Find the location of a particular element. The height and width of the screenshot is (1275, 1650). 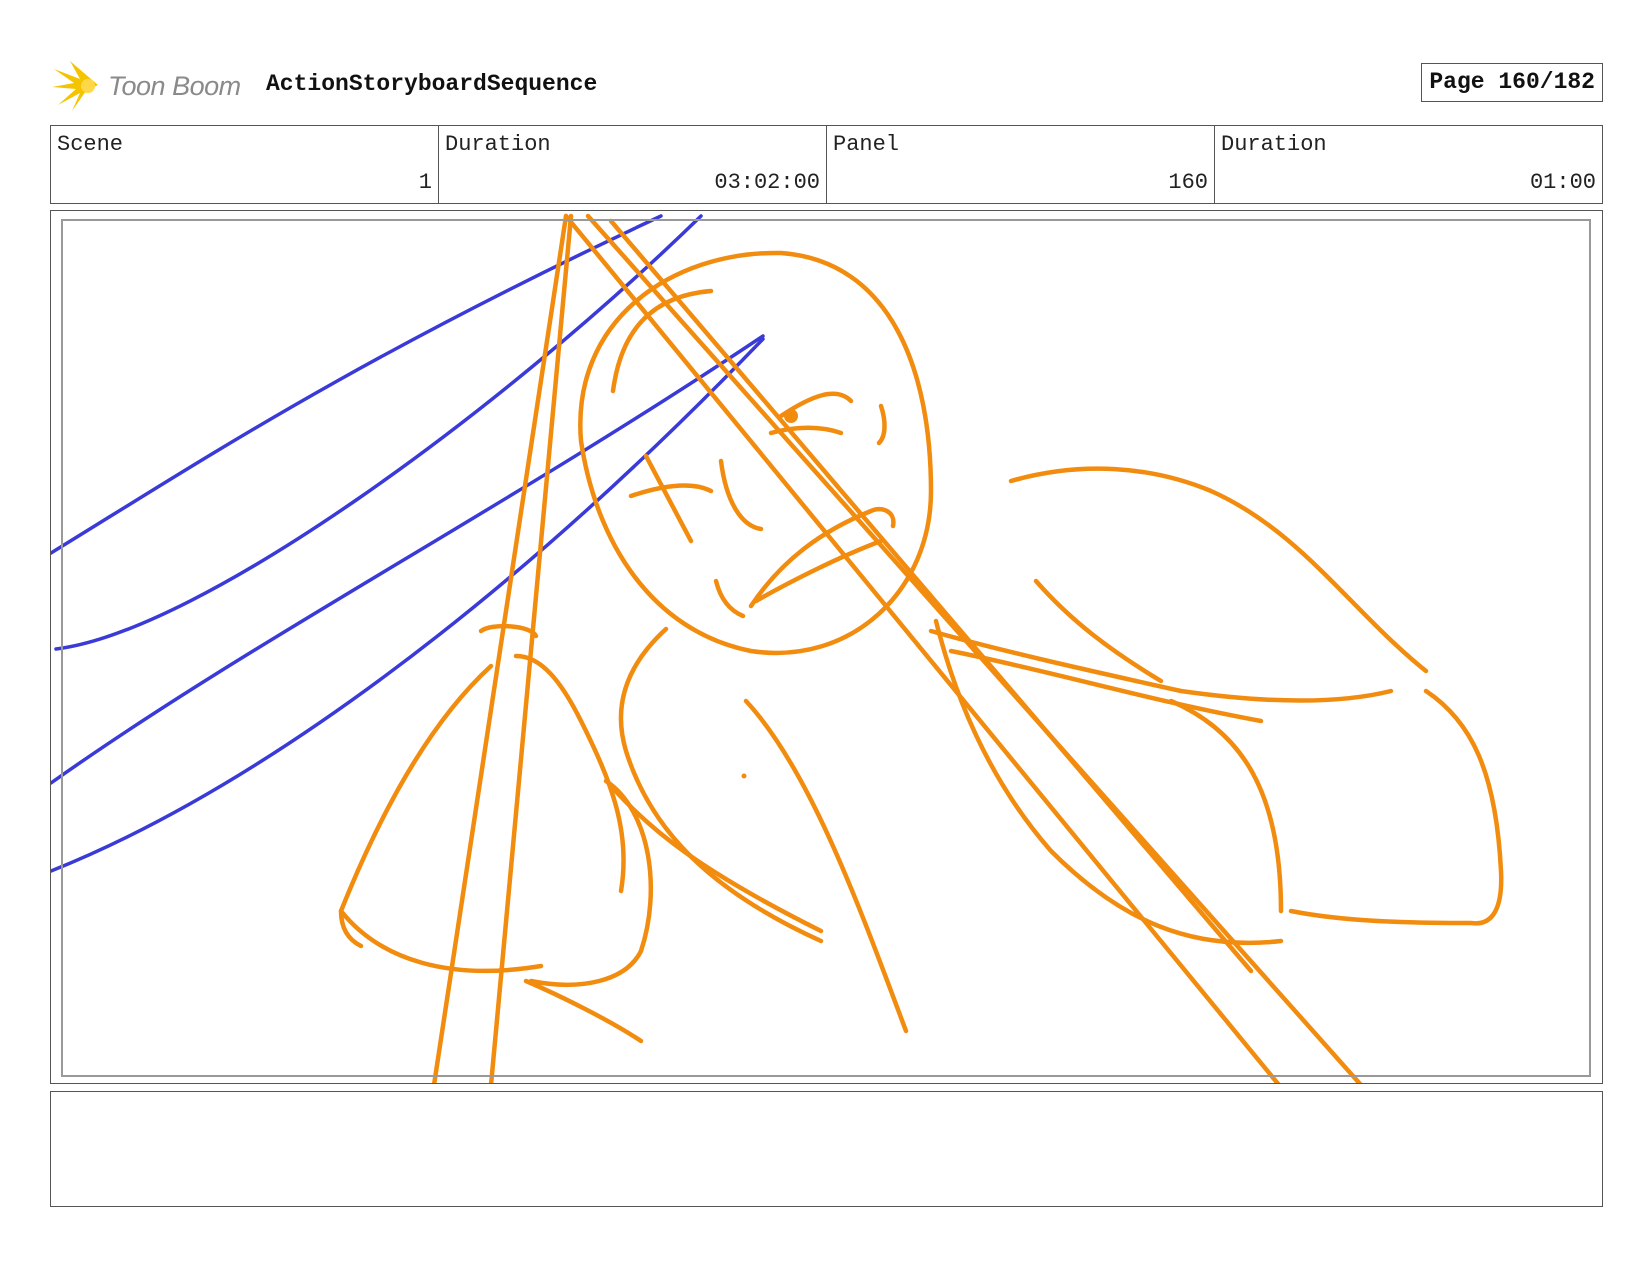

panel-value: 160 is located at coordinates (1188, 182).